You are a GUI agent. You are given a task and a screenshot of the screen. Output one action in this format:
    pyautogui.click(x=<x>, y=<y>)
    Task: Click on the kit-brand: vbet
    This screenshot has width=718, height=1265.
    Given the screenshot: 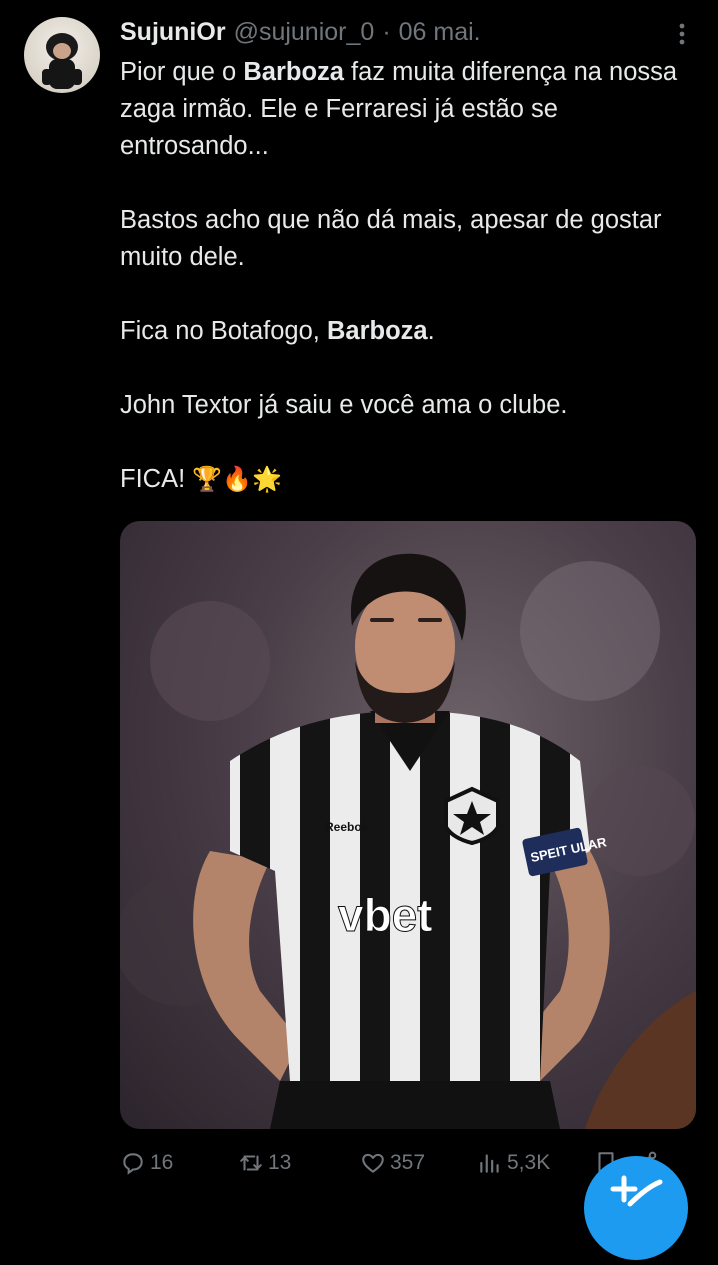 What is the action you would take?
    pyautogui.click(x=385, y=915)
    